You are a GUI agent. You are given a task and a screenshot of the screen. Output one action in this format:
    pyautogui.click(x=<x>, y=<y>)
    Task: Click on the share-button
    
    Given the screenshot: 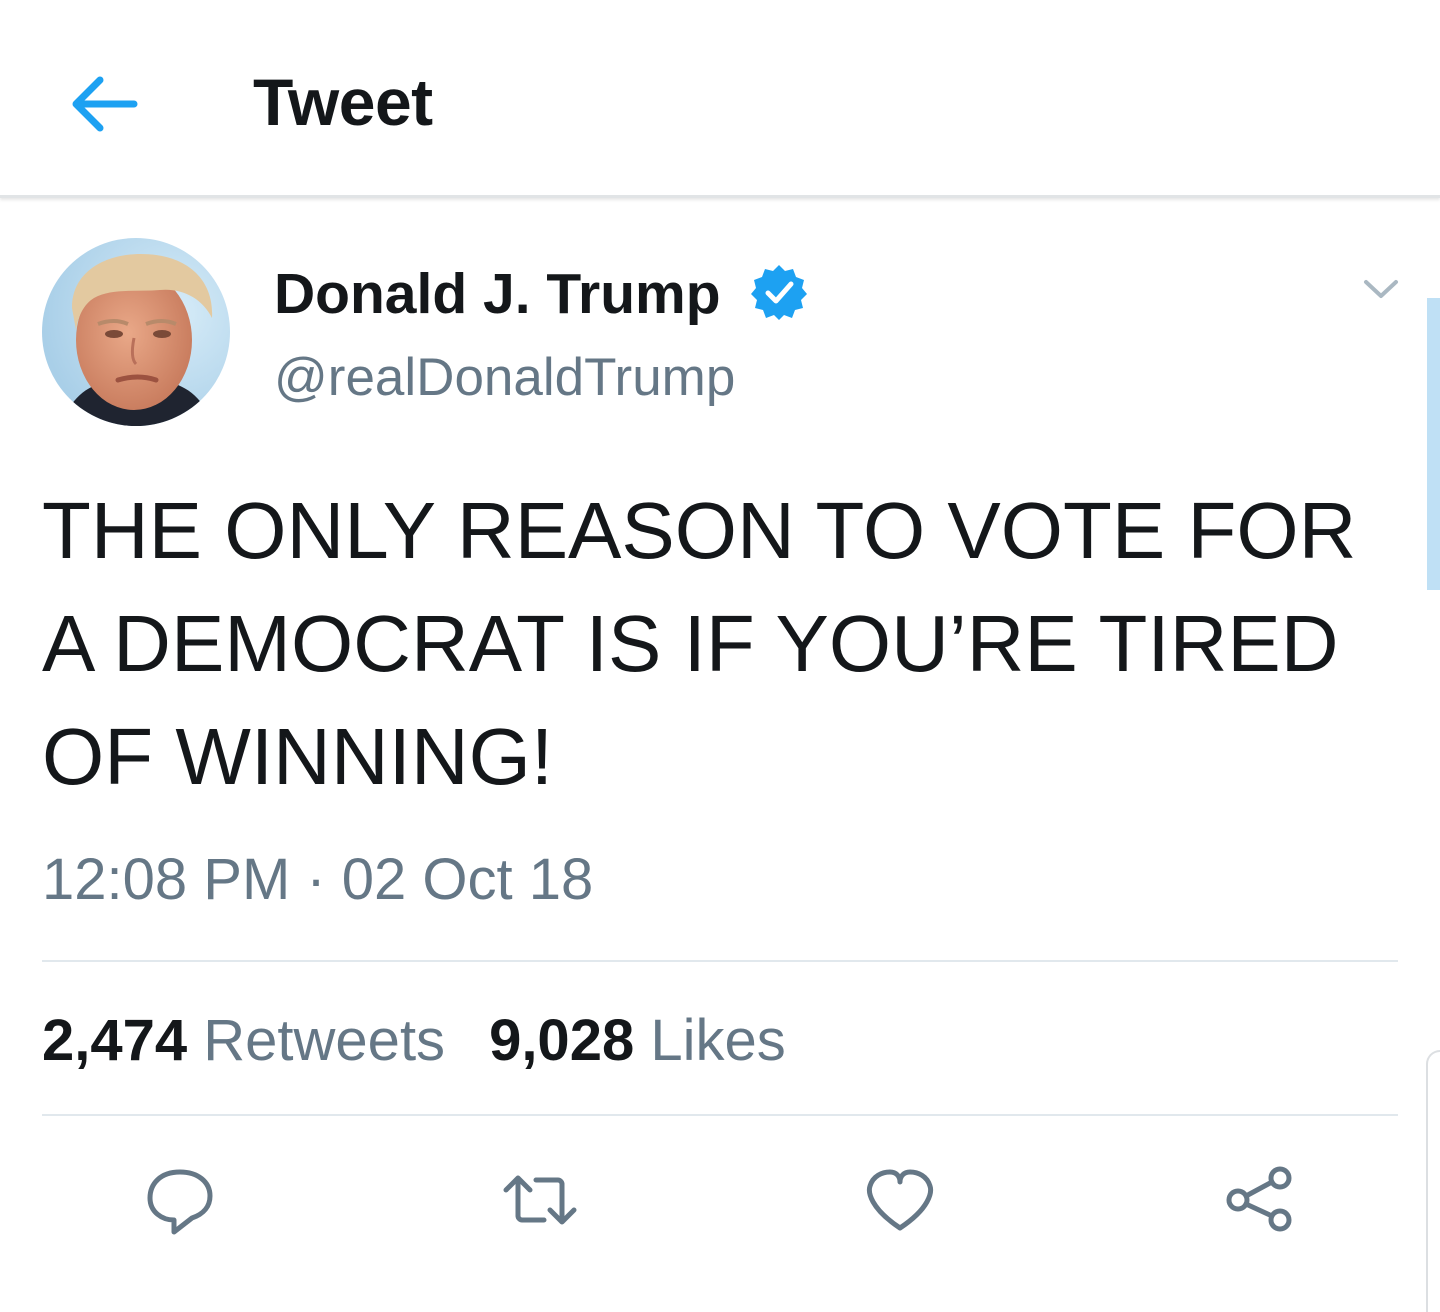 What is the action you would take?
    pyautogui.click(x=1260, y=1200)
    